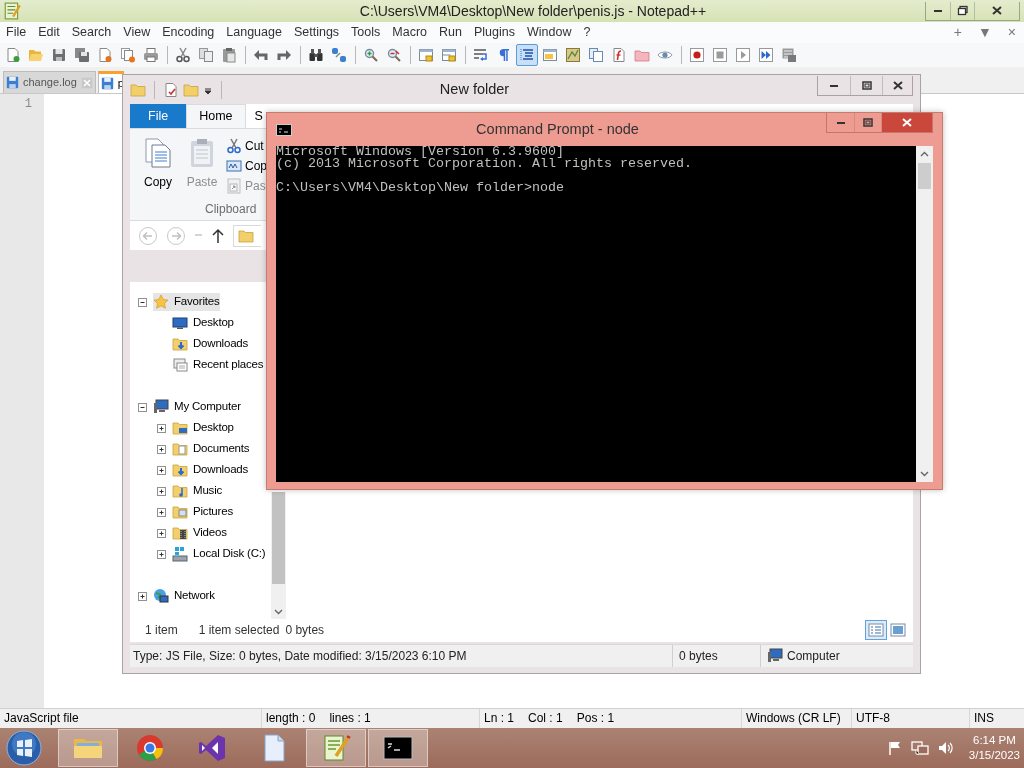 This screenshot has height=768, width=1024. What do you see at coordinates (868, 122) in the screenshot?
I see `maximize-icon` at bounding box center [868, 122].